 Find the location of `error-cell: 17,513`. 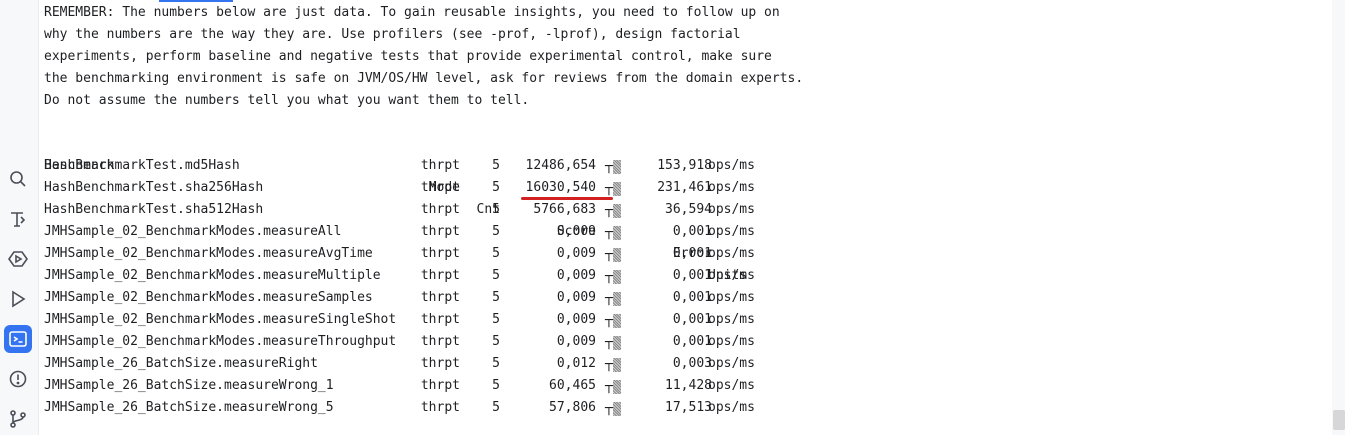

error-cell: 17,513 is located at coordinates (688, 407).